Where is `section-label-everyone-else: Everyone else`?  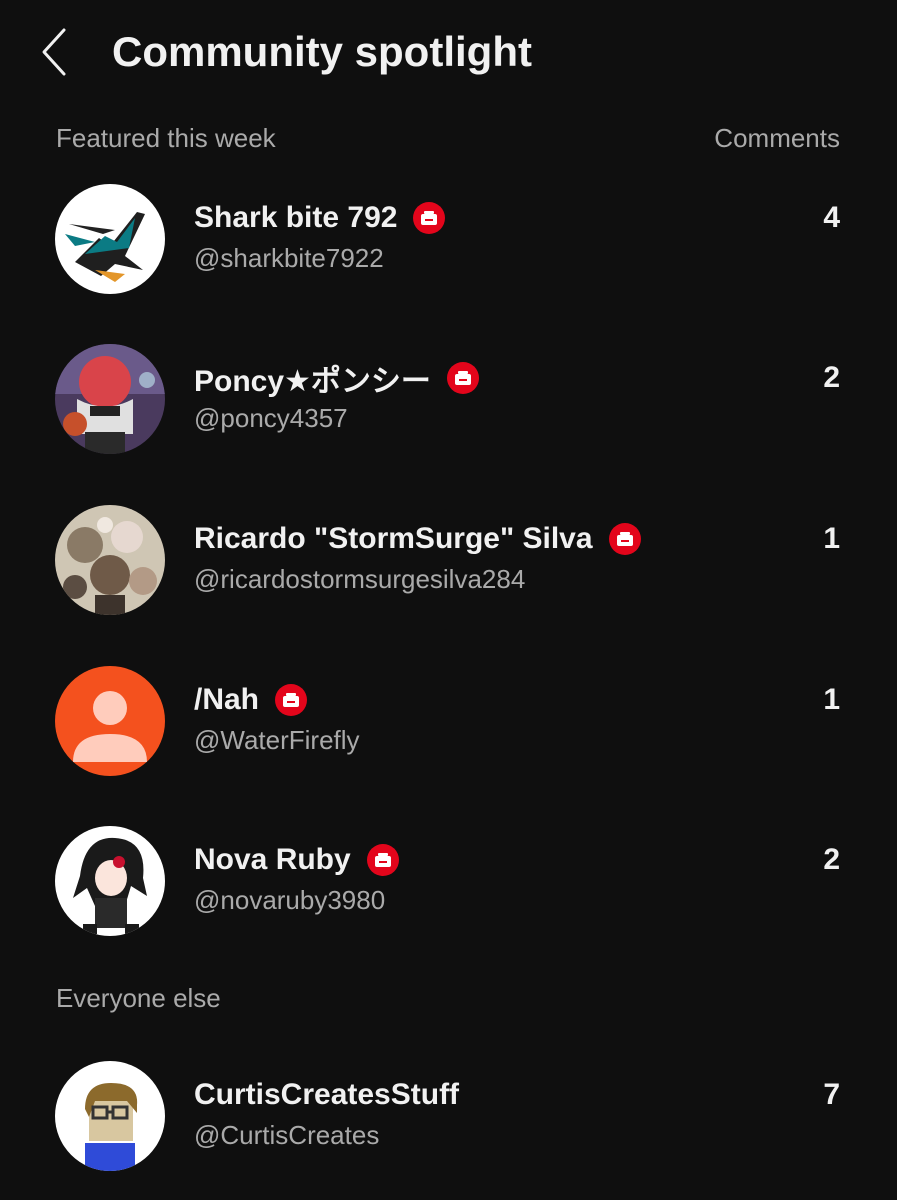
section-label-everyone-else: Everyone else is located at coordinates (138, 998).